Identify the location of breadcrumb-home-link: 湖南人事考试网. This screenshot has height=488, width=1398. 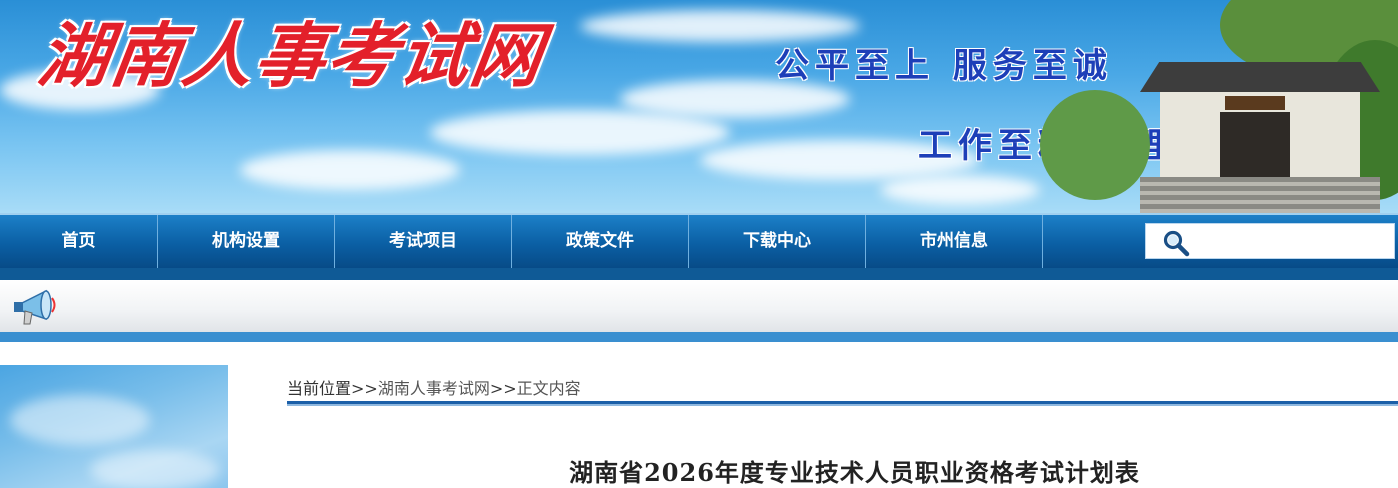
(434, 388).